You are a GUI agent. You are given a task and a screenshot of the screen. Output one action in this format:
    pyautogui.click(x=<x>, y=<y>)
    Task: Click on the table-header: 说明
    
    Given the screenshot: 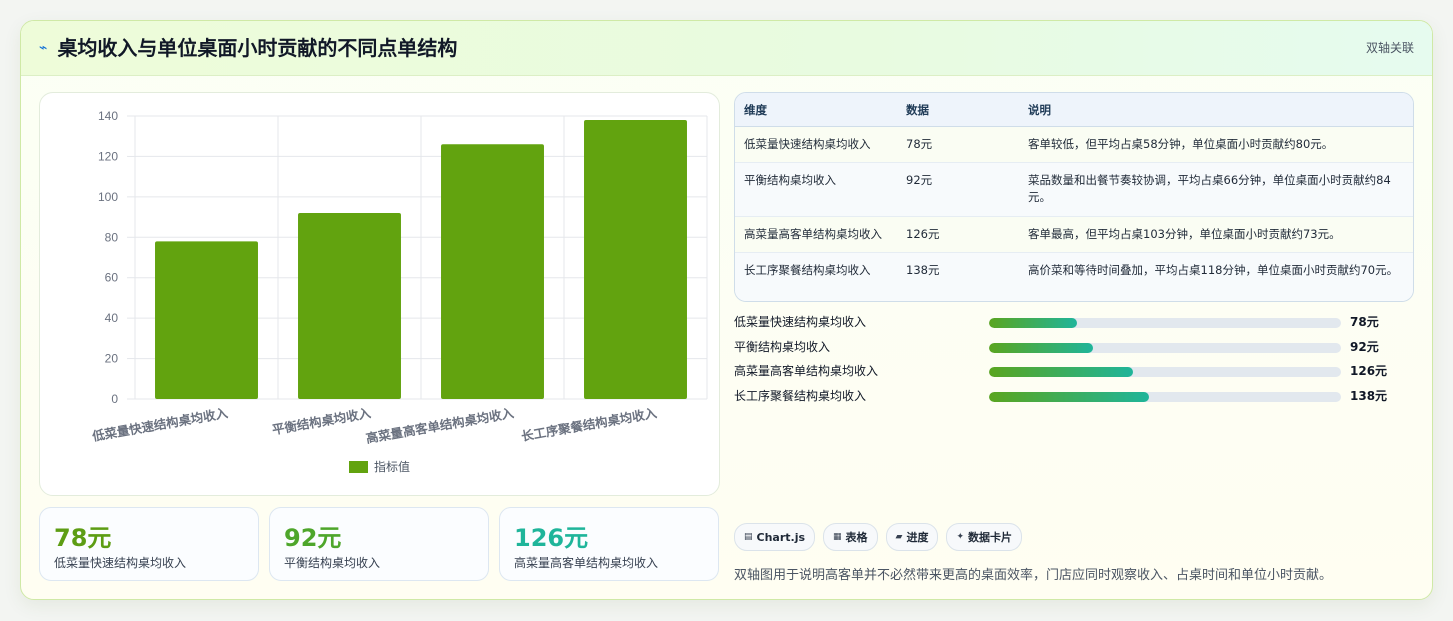 What is the action you would take?
    pyautogui.click(x=1216, y=110)
    